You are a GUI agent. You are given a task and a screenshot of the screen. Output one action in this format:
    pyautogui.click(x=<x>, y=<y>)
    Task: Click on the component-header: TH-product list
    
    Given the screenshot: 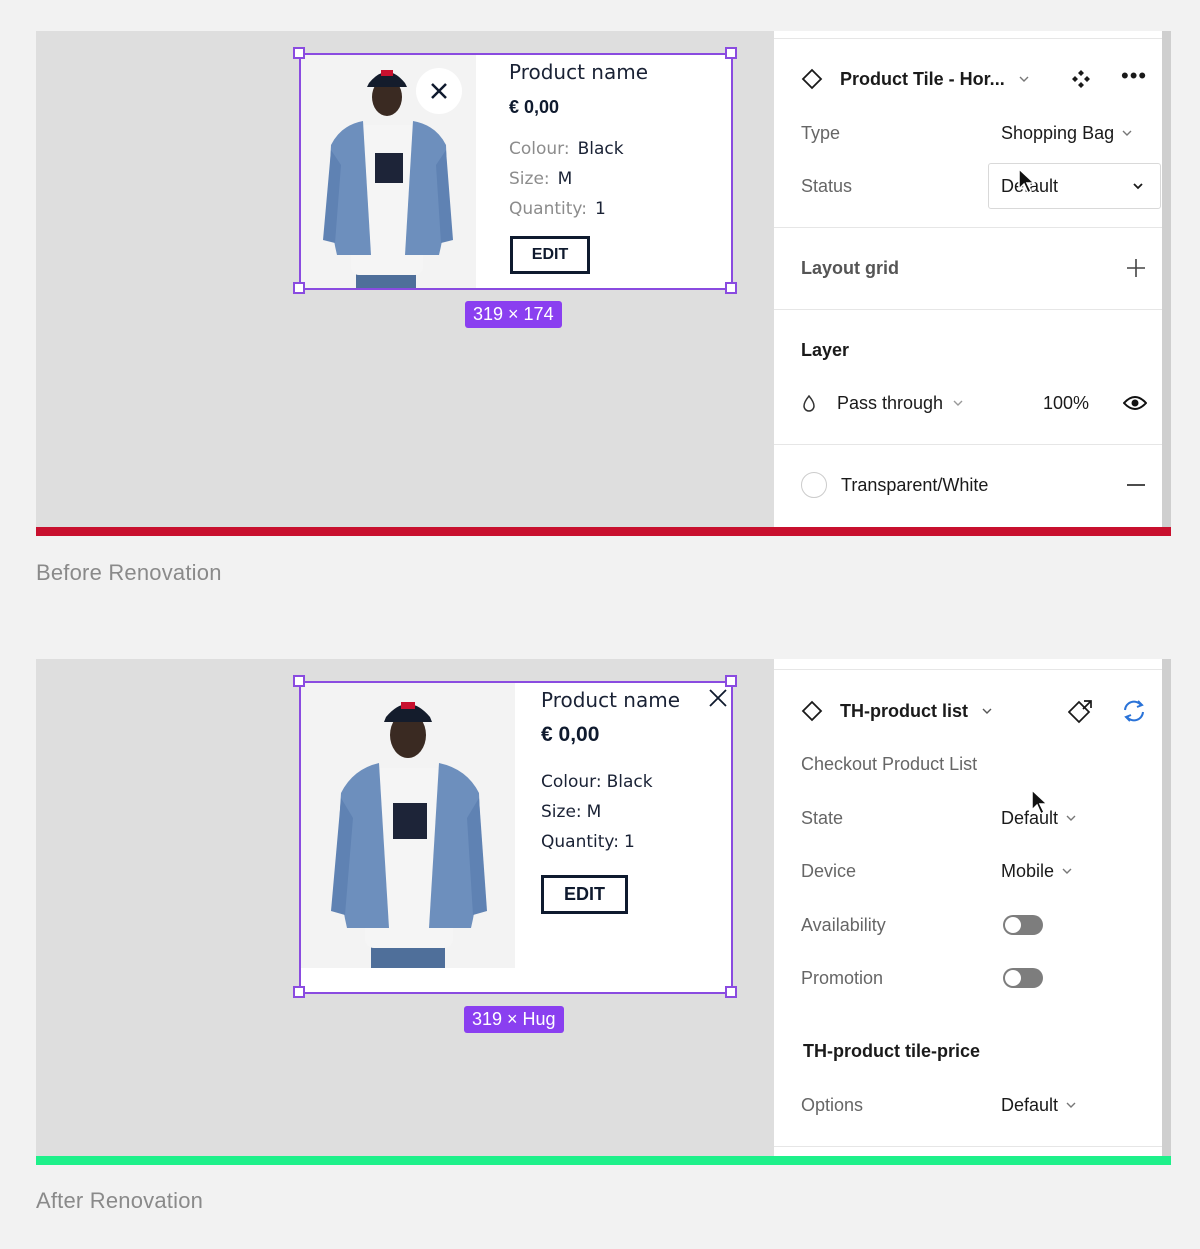 What is the action you would take?
    pyautogui.click(x=974, y=711)
    